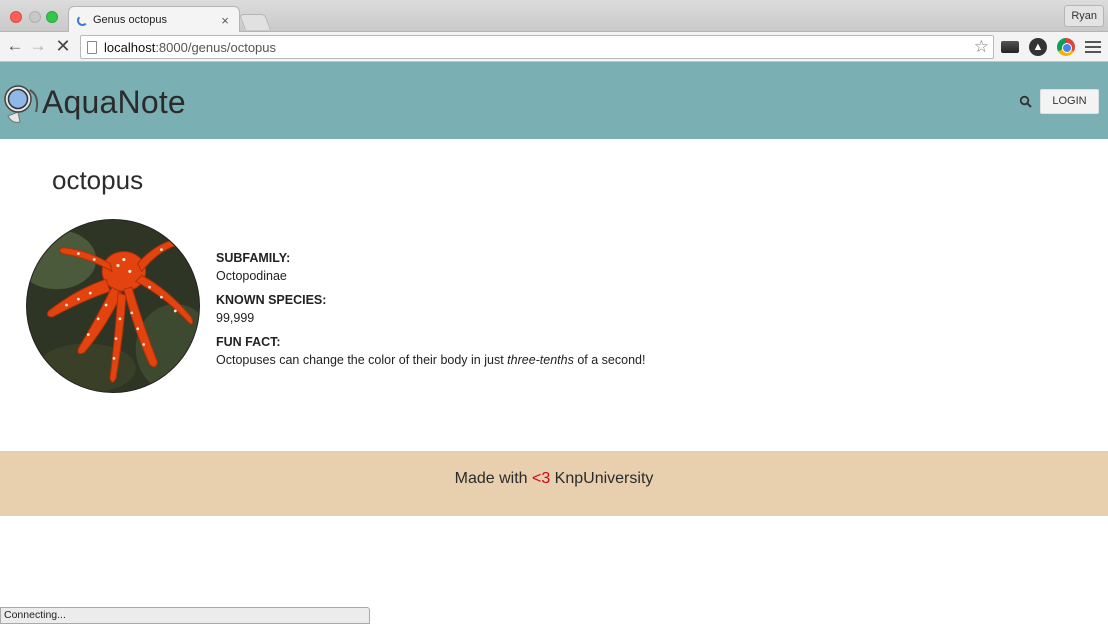 This screenshot has width=1108, height=624. What do you see at coordinates (248, 342) in the screenshot?
I see `fun-fact-label: FUN FACT:` at bounding box center [248, 342].